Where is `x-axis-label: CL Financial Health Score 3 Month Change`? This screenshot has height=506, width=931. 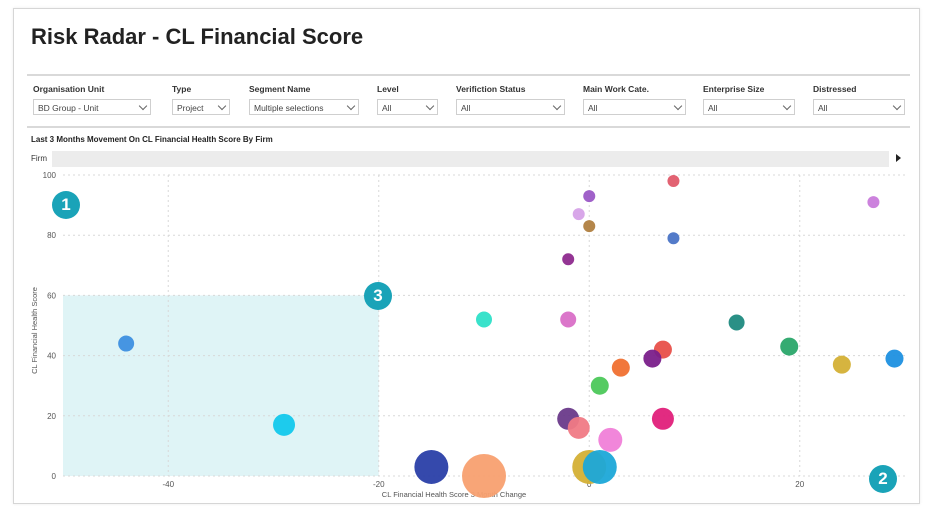 x-axis-label: CL Financial Health Score 3 Month Change is located at coordinates (454, 494).